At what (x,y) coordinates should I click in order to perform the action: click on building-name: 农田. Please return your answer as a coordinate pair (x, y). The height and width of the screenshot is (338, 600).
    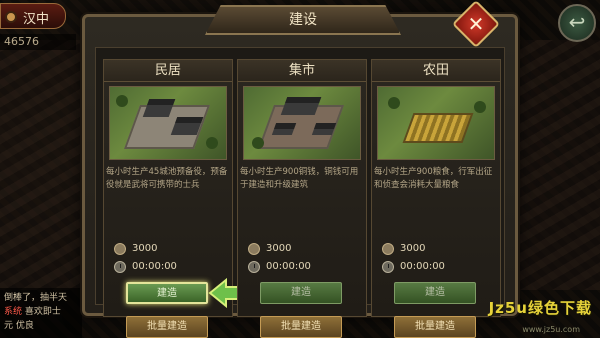
    Looking at the image, I should click on (436, 71).